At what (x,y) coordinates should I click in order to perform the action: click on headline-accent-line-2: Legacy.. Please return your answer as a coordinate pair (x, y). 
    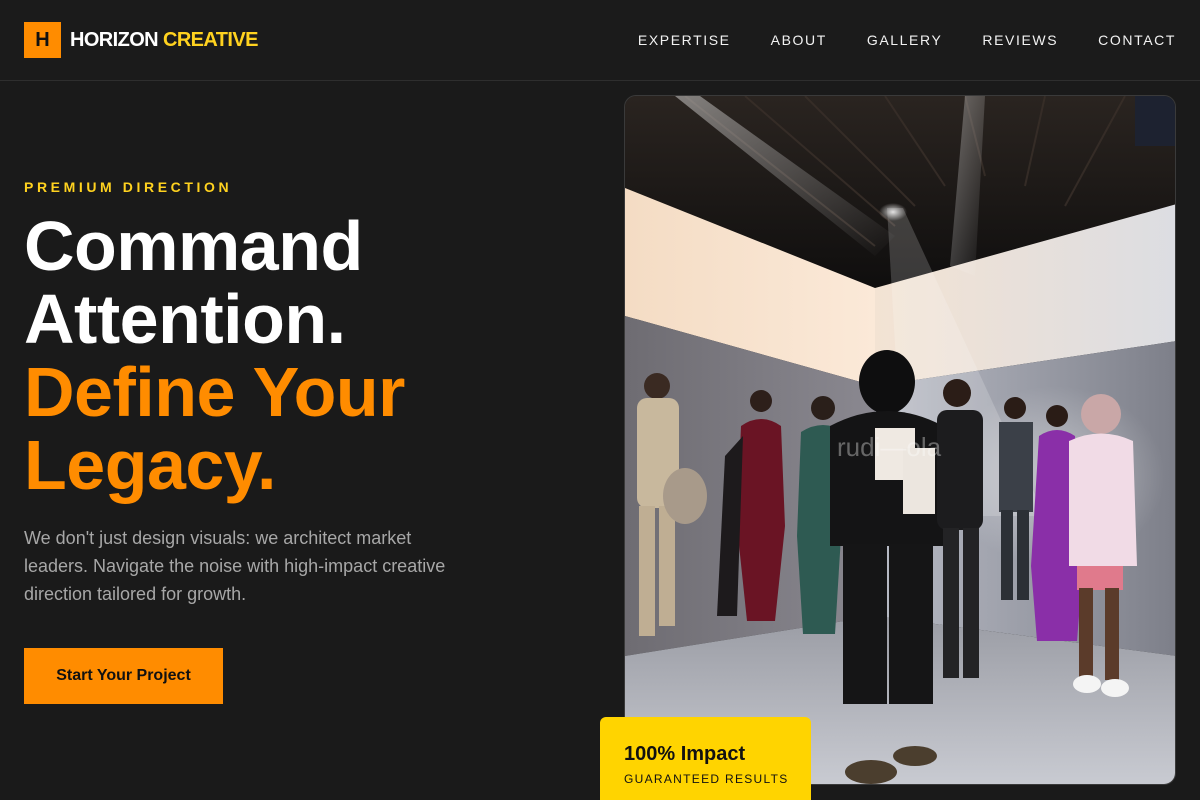
    Looking at the image, I should click on (150, 465).